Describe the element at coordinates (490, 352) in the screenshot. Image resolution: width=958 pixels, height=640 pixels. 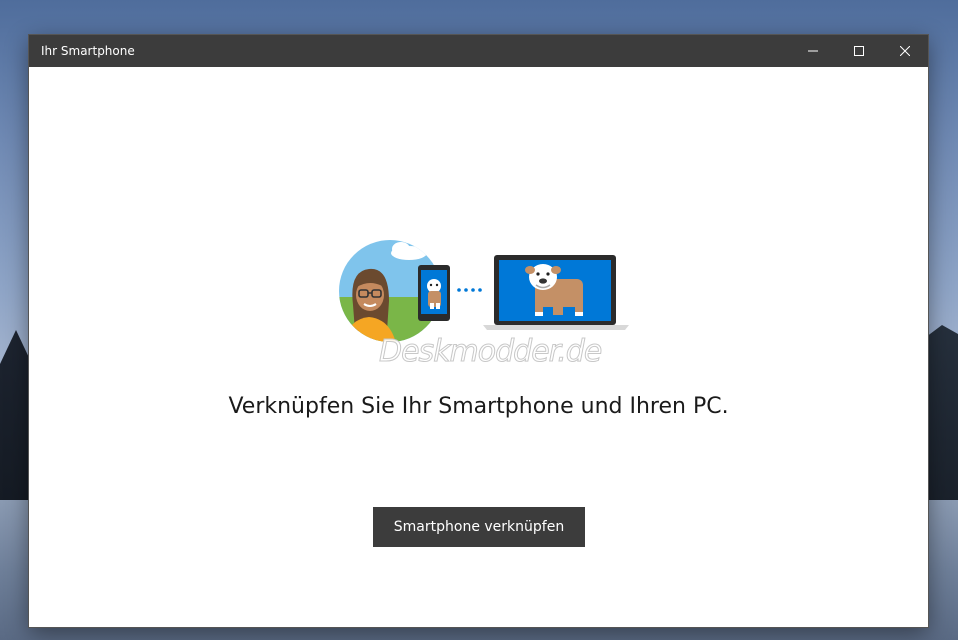
I see `watermark: Deskmodder.de` at that location.